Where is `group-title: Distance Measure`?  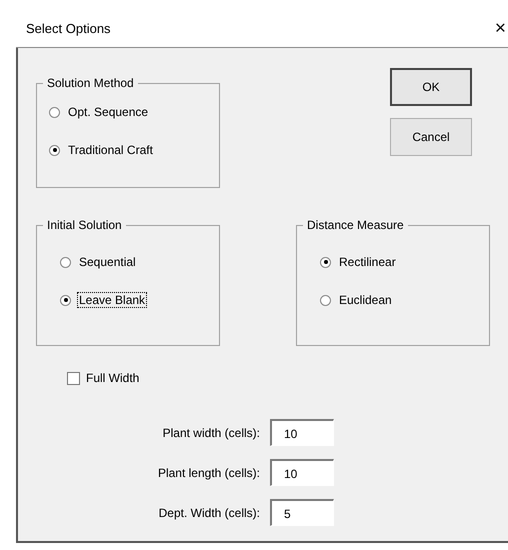
group-title: Distance Measure is located at coordinates (355, 225).